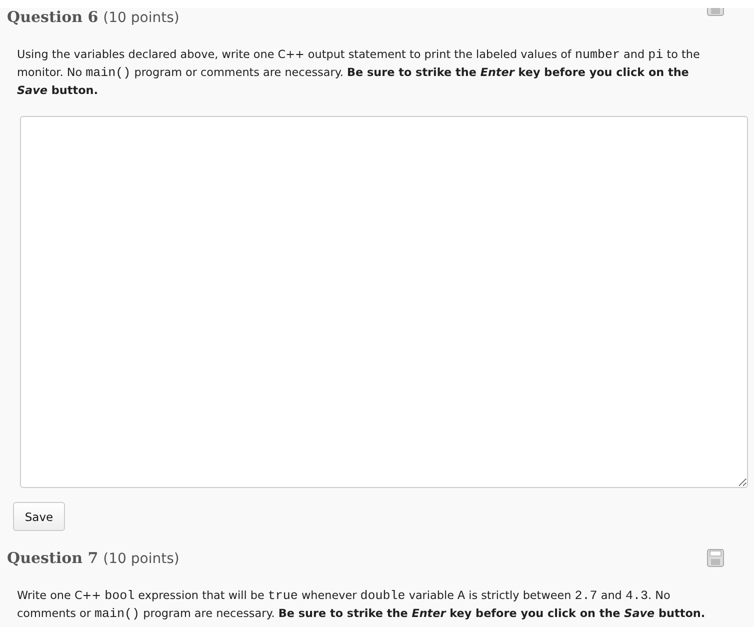  What do you see at coordinates (361, 605) in the screenshot?
I see `question-text: Write one C++ bool expression that will be true whenever double variable A is strictly between 2.7 and 4.3. No comments or main() program are necessary. Be sure to strike the Enter key before you click on the Save button.` at bounding box center [361, 605].